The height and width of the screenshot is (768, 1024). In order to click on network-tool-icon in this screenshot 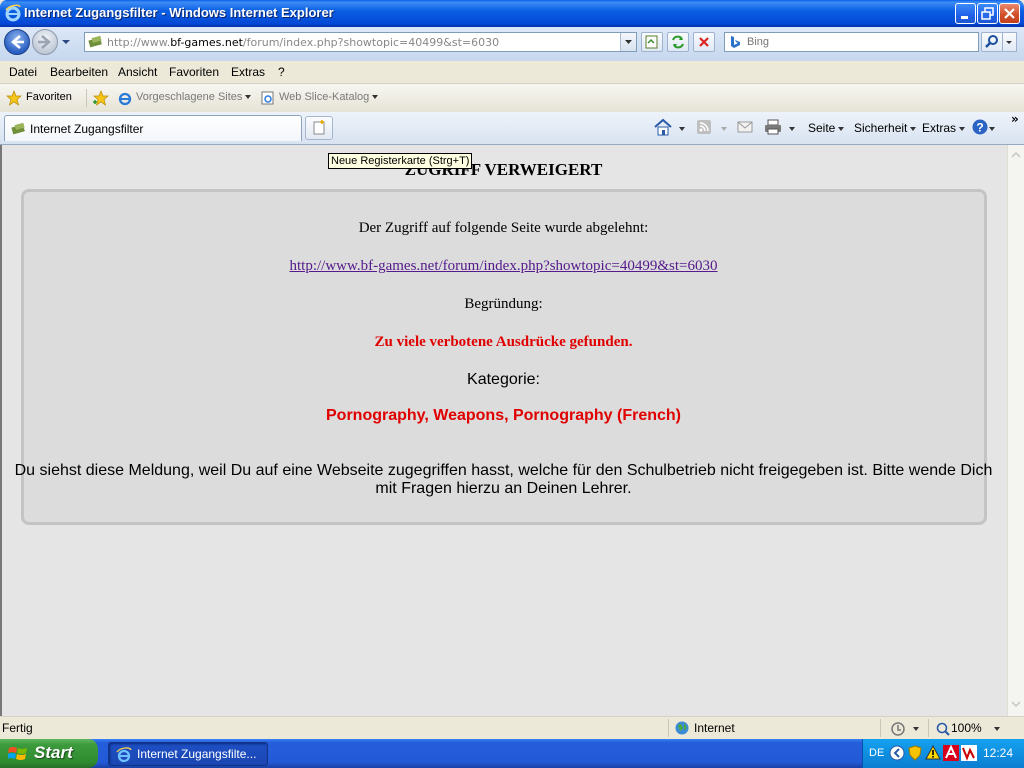, I will do `click(969, 753)`.